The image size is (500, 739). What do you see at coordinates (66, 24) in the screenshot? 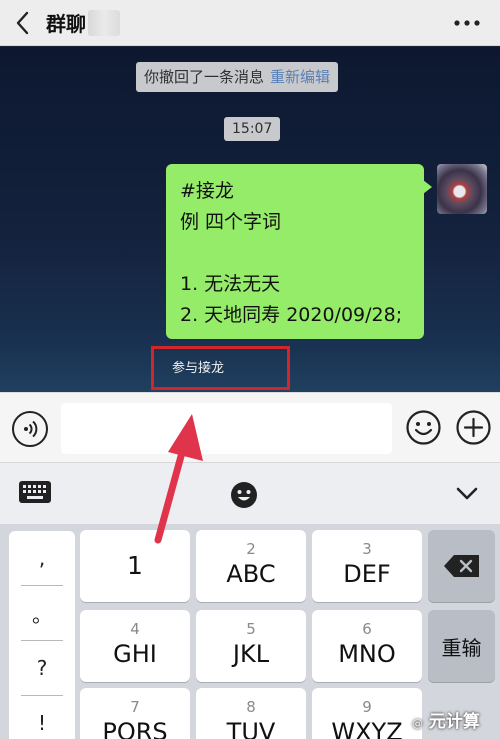
I see `chat-title: 群聊` at bounding box center [66, 24].